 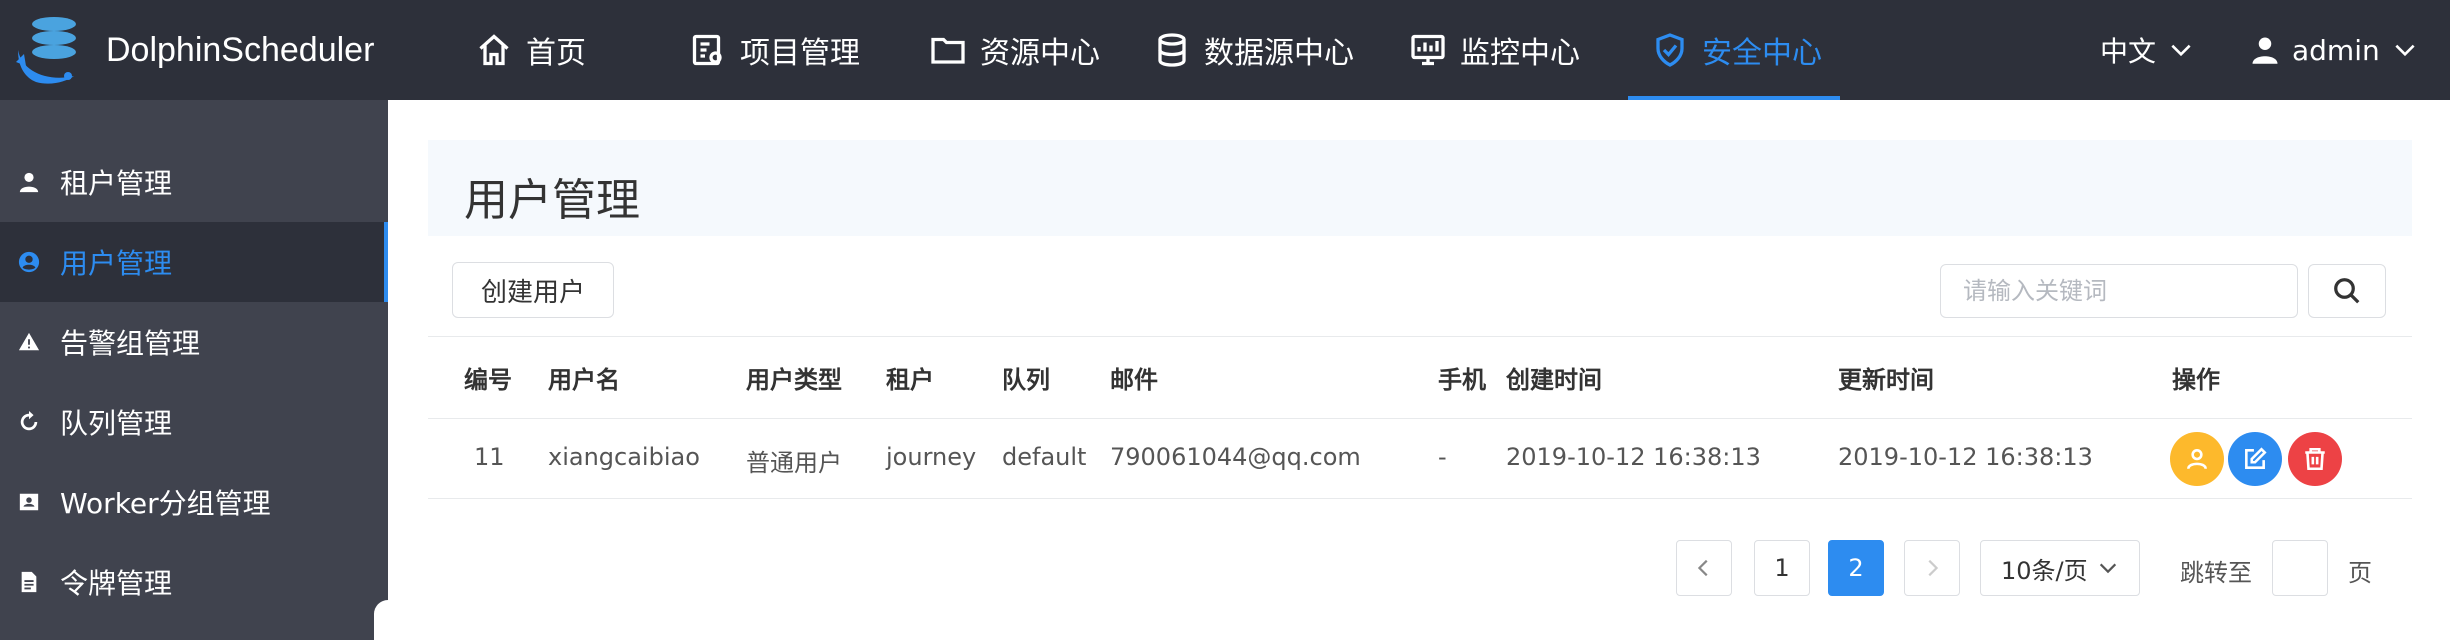 I want to click on authorize-button, so click(x=2197, y=459).